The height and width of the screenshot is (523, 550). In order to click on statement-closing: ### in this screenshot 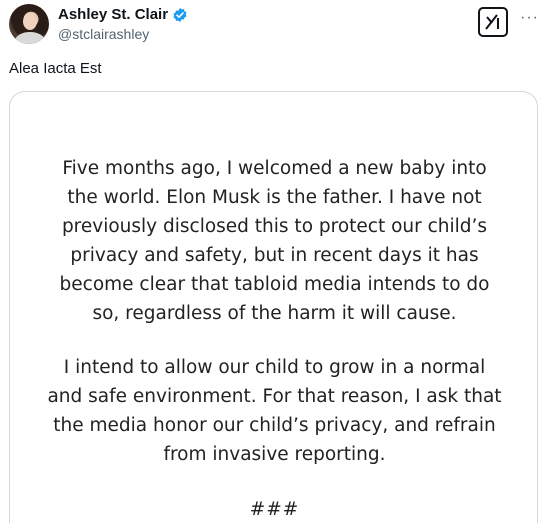, I will do `click(274, 509)`.